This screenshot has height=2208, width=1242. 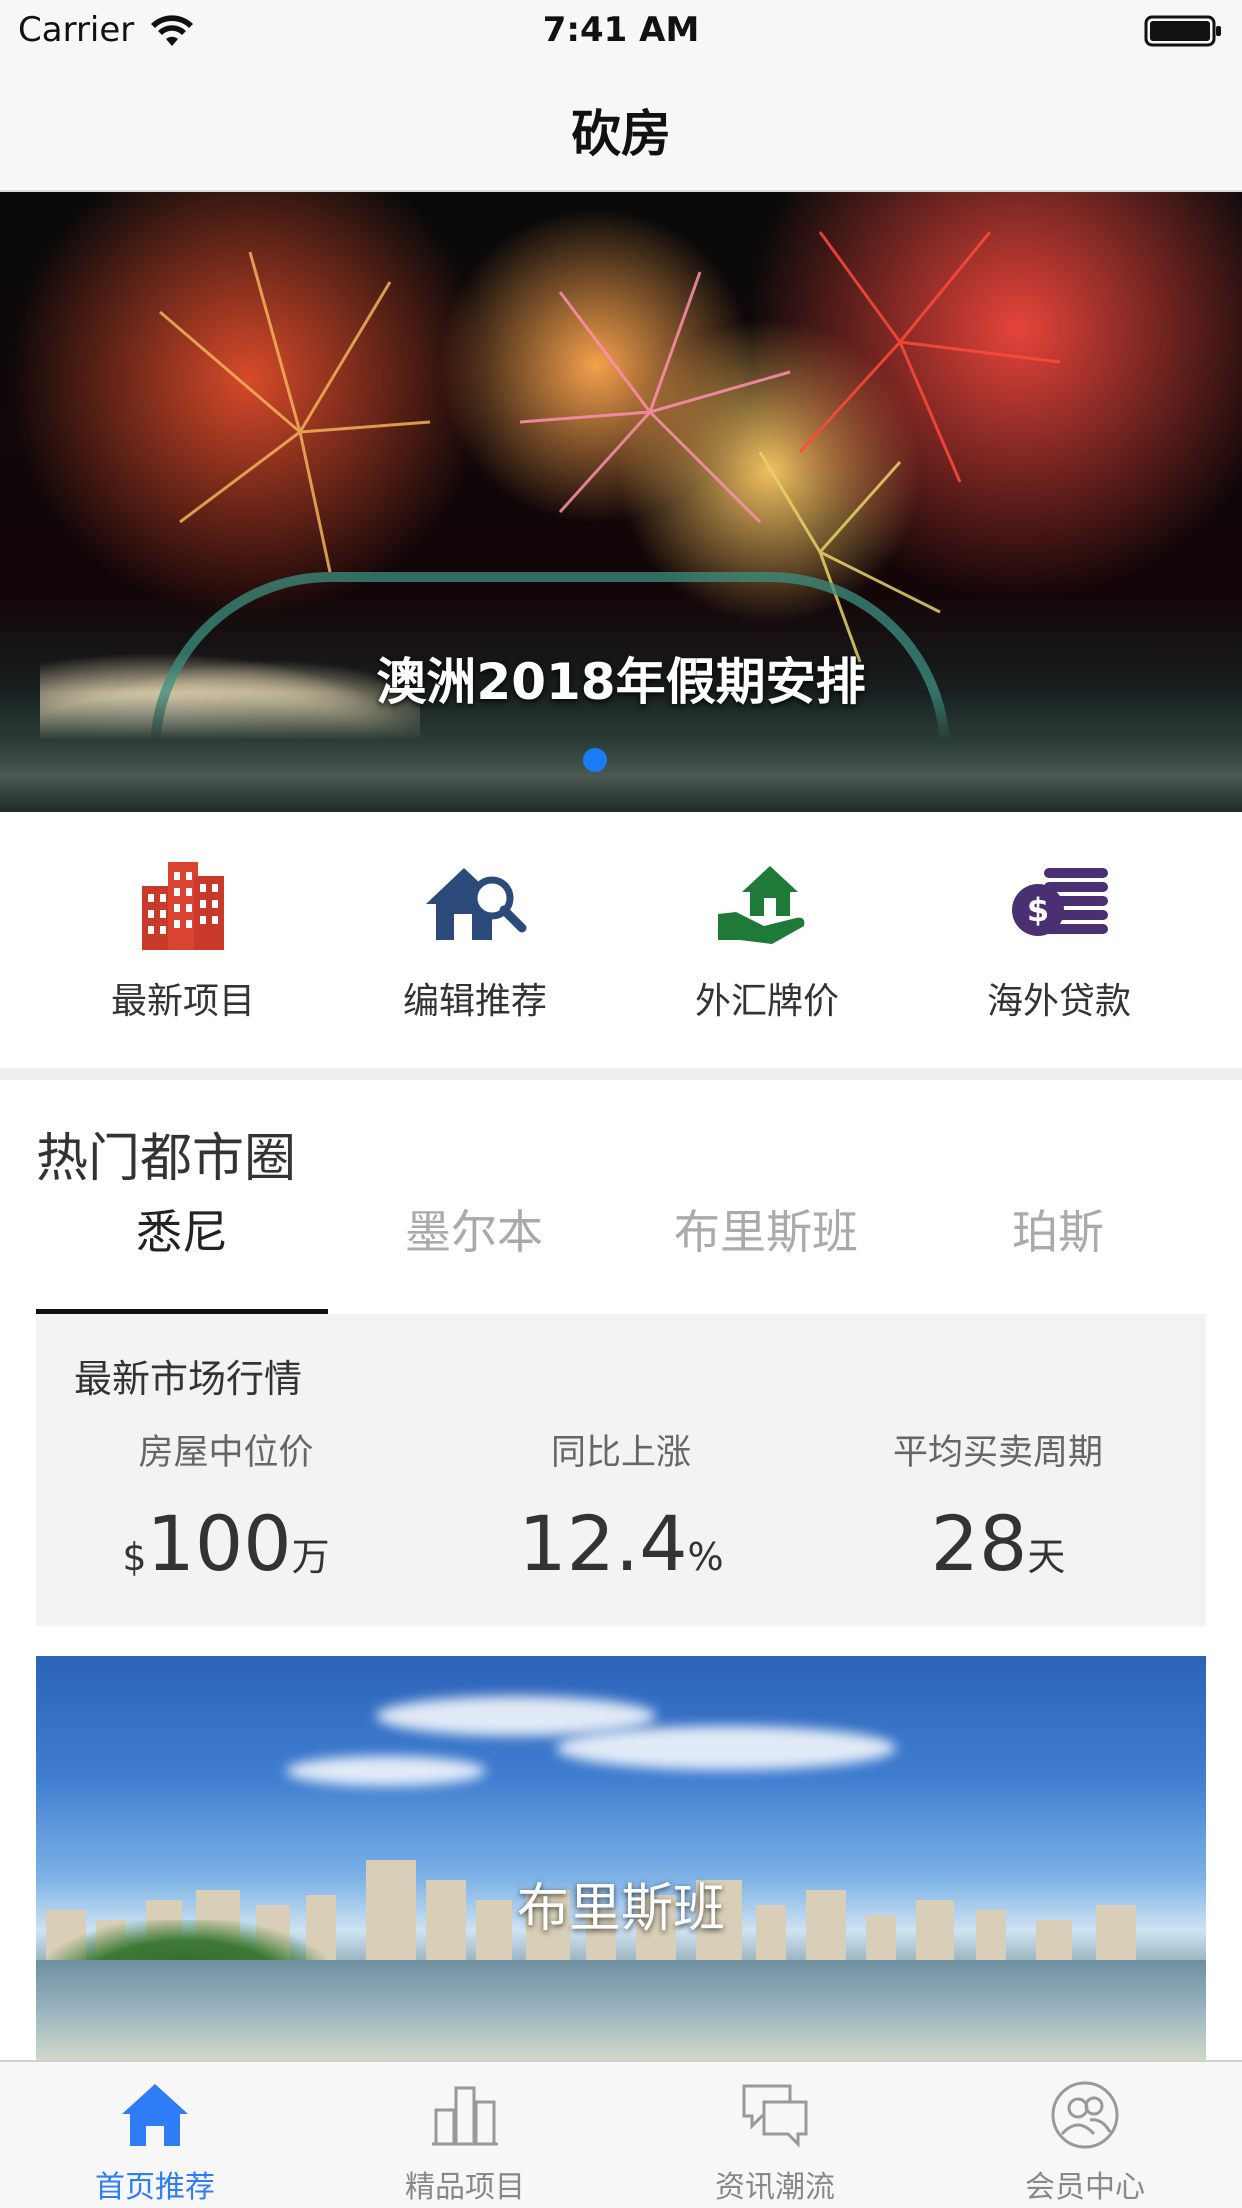 I want to click on quick-actions: 最新项目 编辑推荐 外汇牌价 $ 海外贷款, so click(x=621, y=940).